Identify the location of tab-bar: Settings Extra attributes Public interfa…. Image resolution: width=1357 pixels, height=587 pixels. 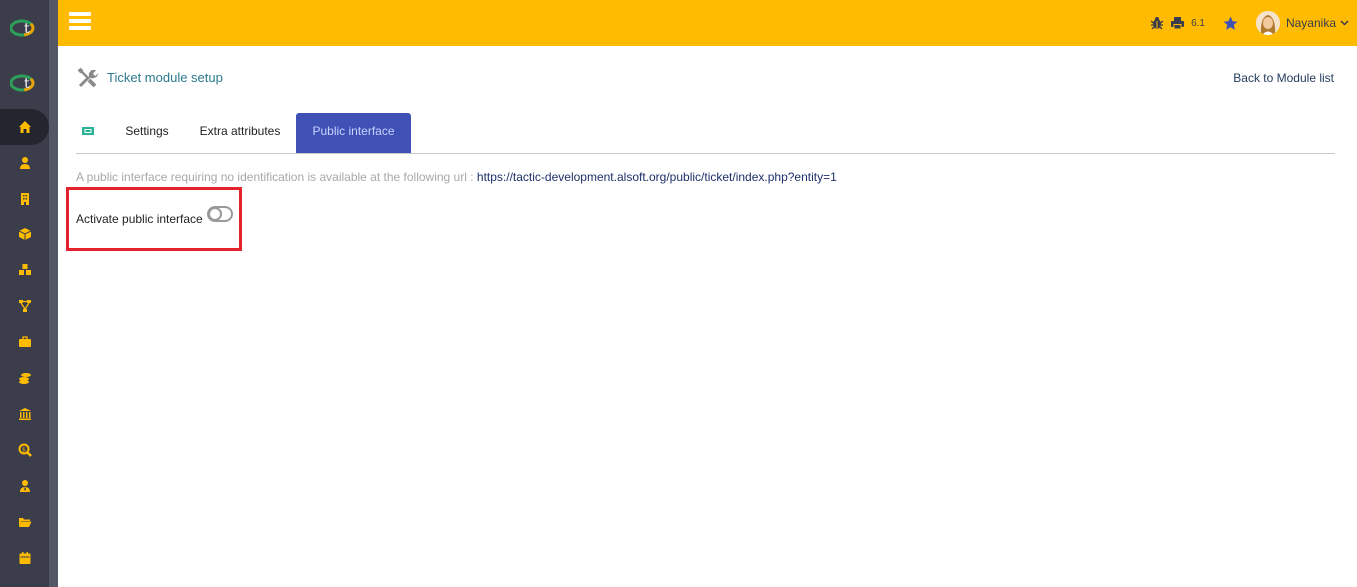
(705, 133).